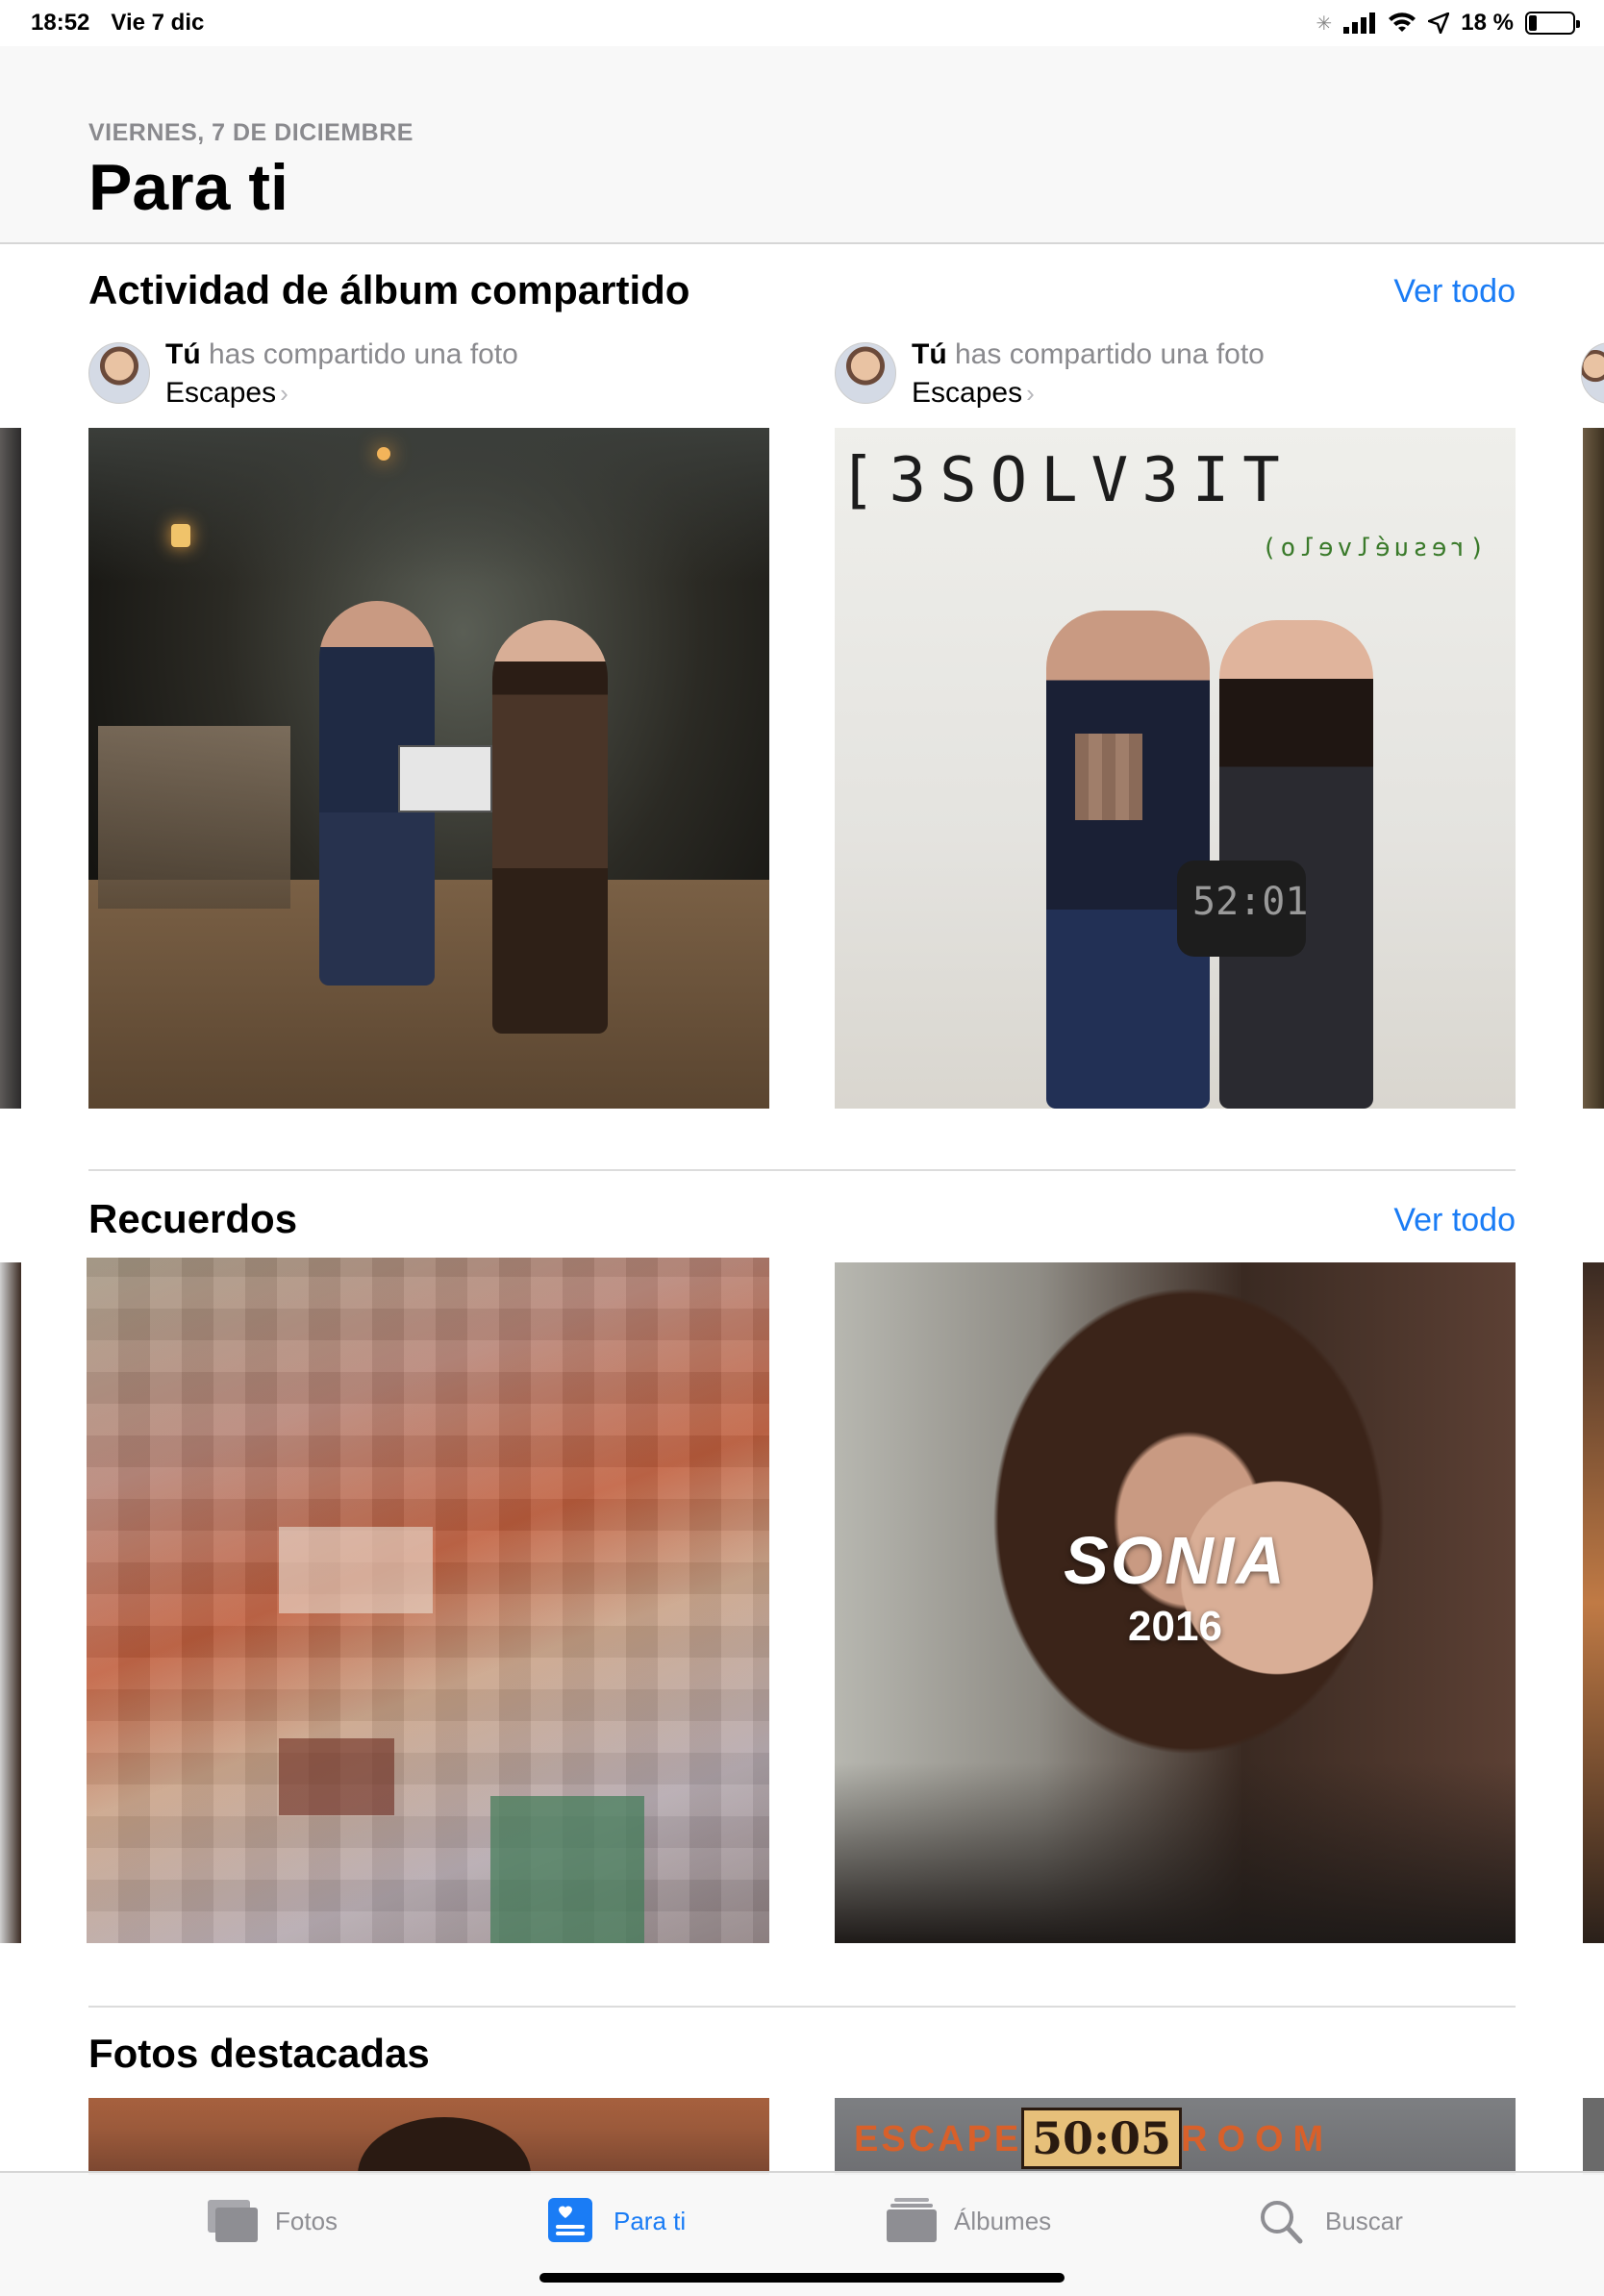 The height and width of the screenshot is (2296, 1604). Describe the element at coordinates (193, 1218) in the screenshot. I see `memories-title: Recuerdos` at that location.